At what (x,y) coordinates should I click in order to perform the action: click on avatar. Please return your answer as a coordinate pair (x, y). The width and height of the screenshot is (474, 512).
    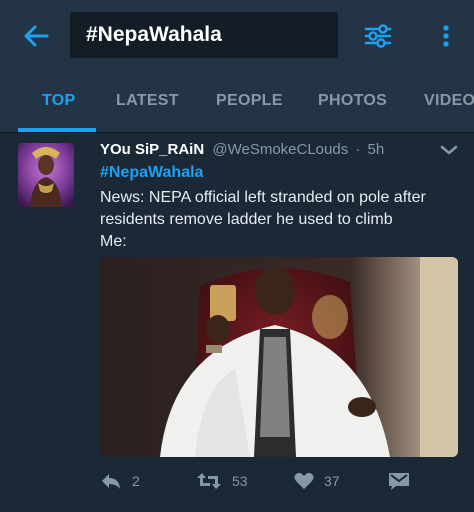
    Looking at the image, I should click on (46, 175).